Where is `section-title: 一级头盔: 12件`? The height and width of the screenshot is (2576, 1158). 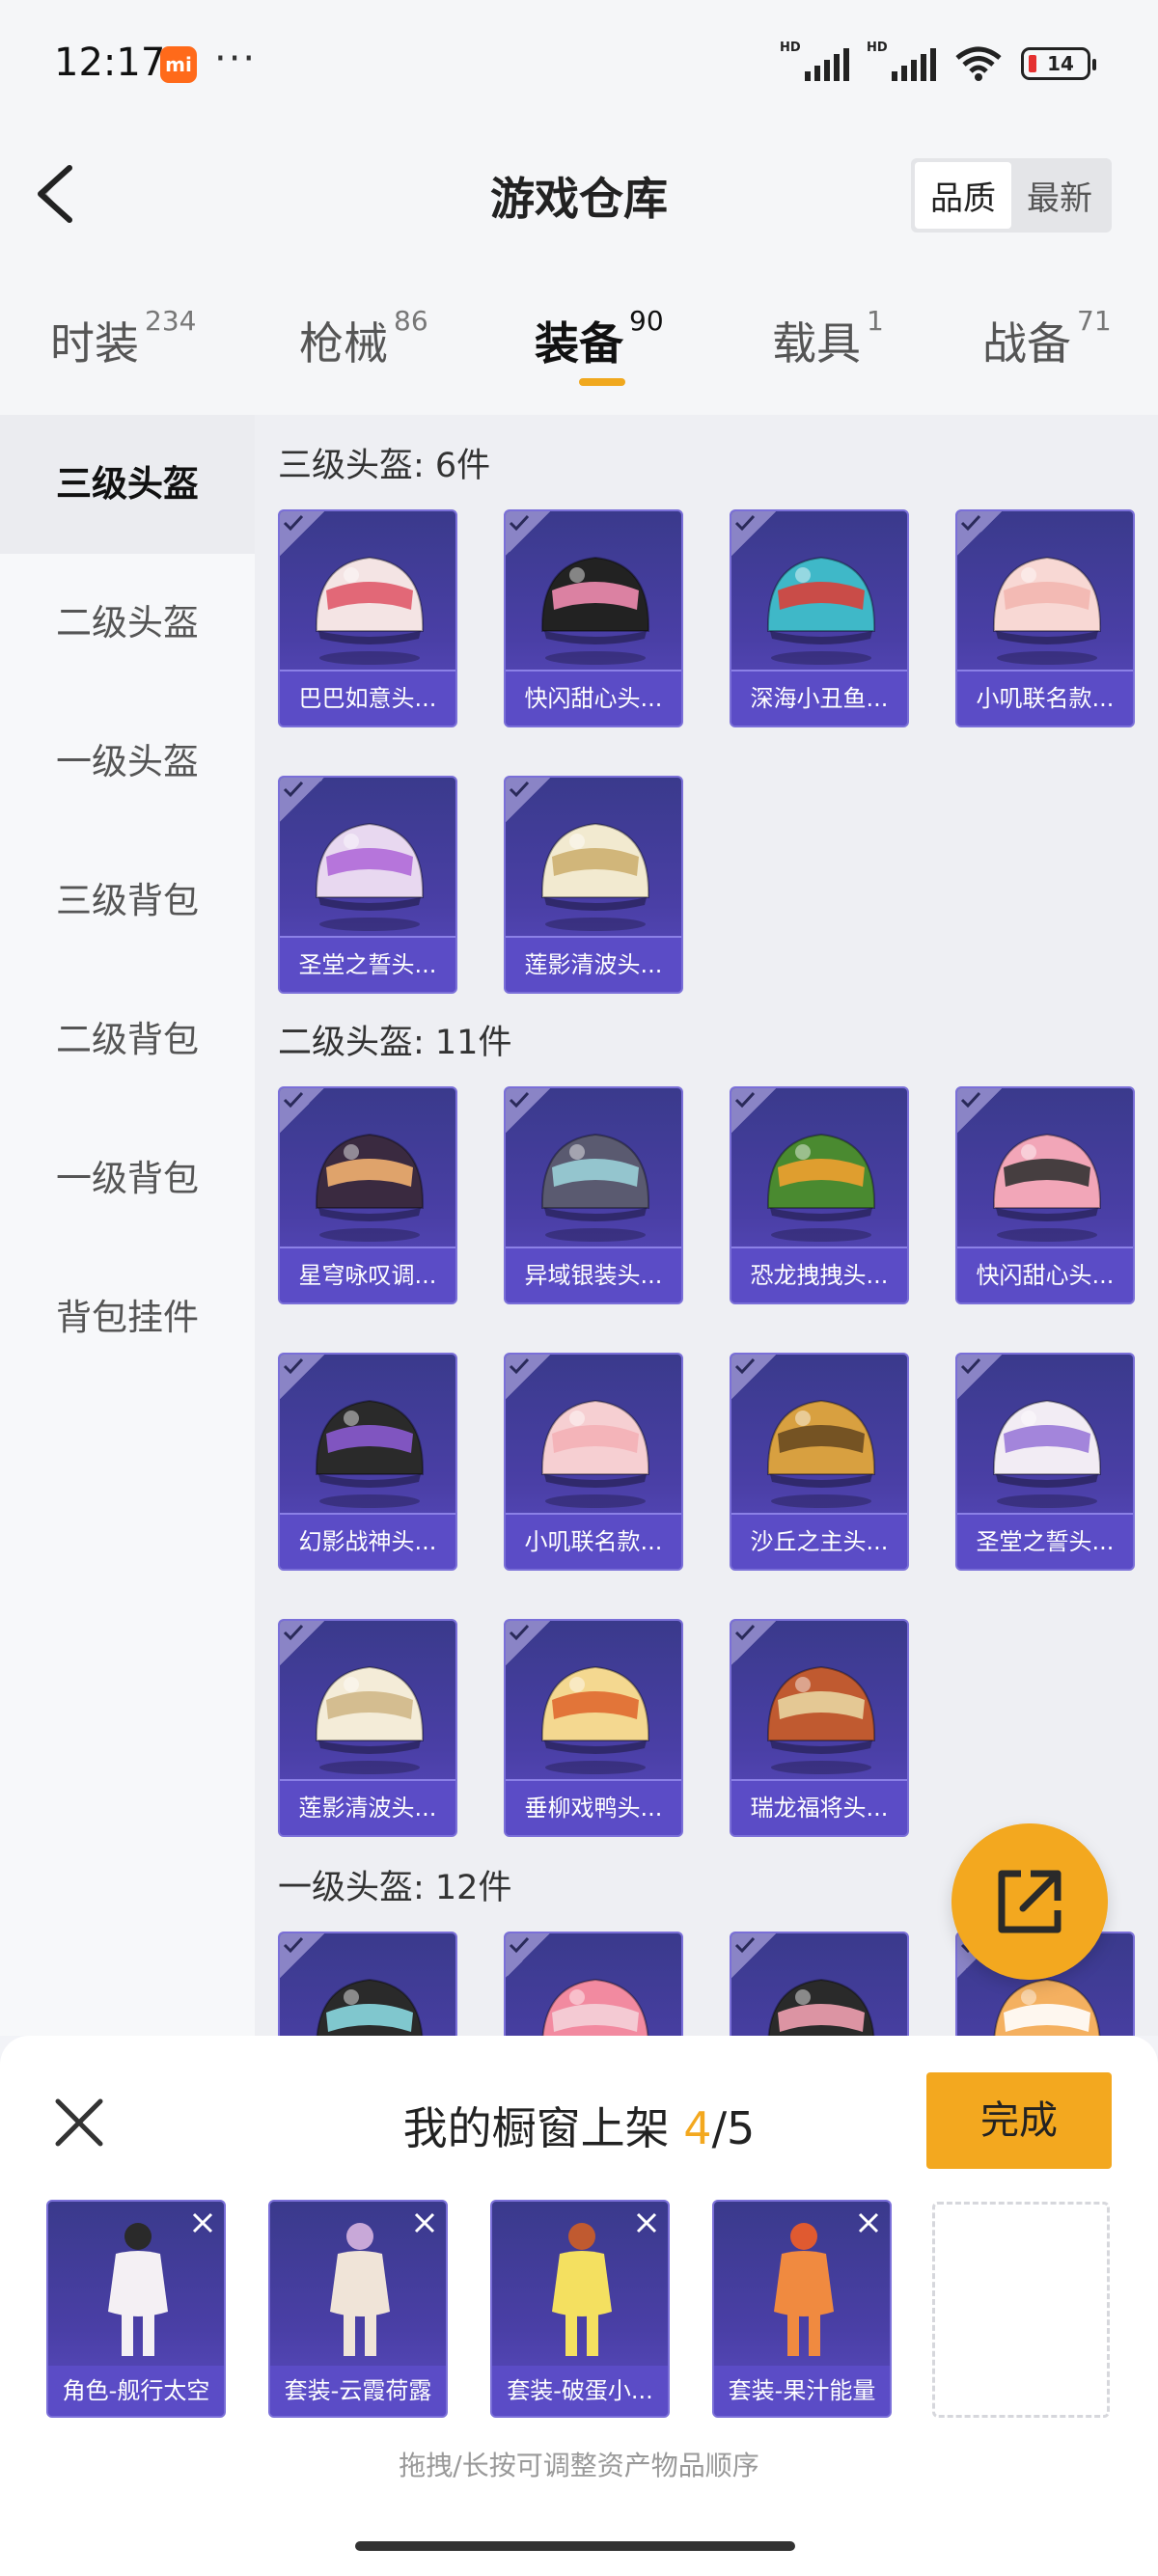
section-title: 一级头盔: 12件 is located at coordinates (395, 1888).